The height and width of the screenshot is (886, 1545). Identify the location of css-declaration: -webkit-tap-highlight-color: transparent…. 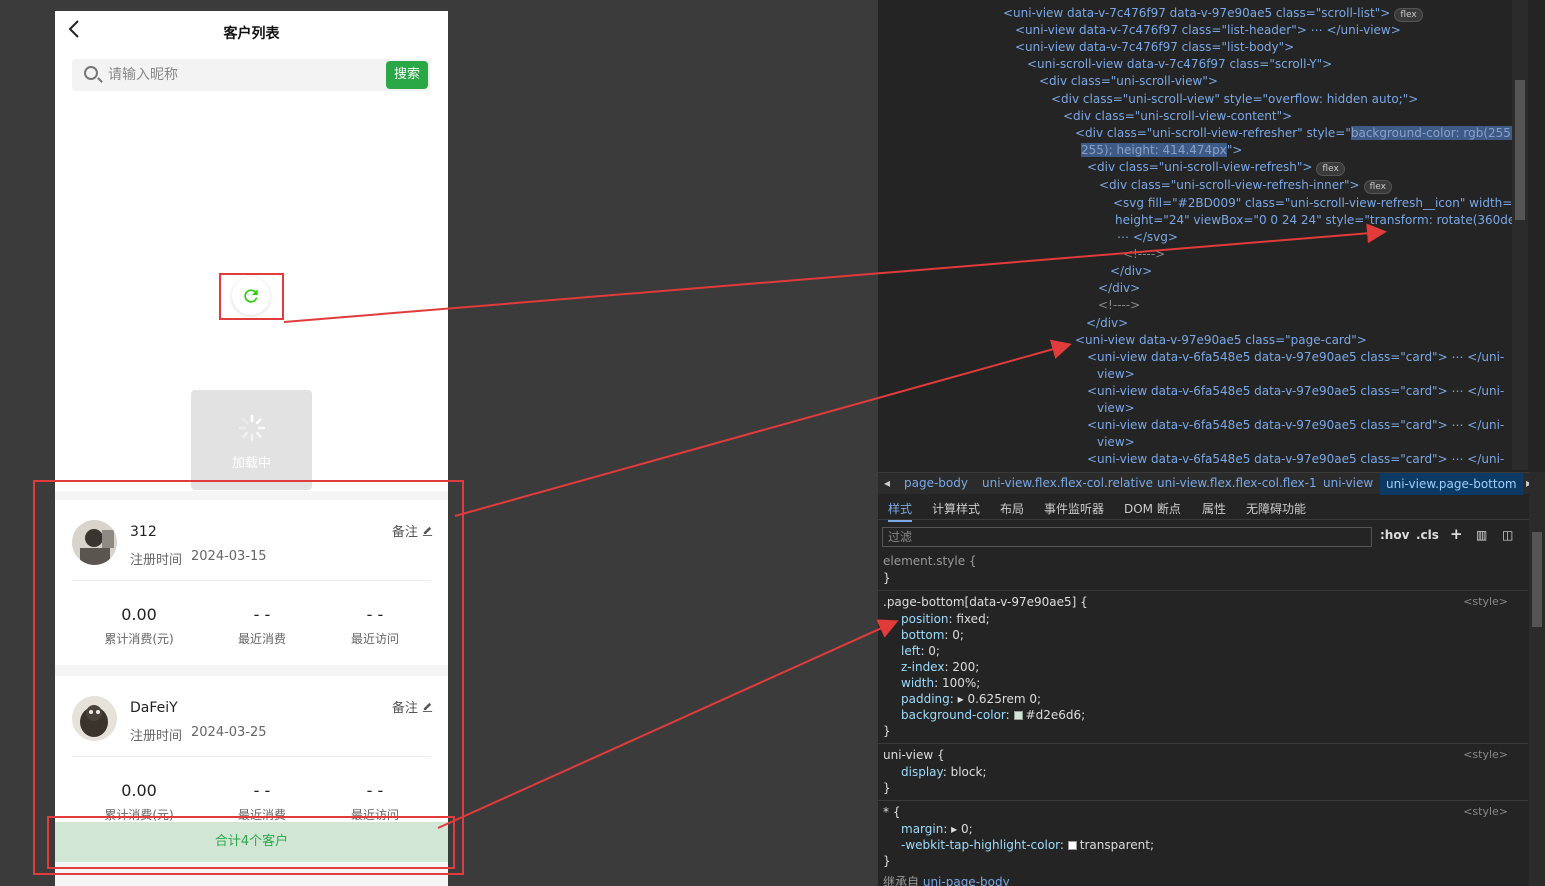
(1027, 845).